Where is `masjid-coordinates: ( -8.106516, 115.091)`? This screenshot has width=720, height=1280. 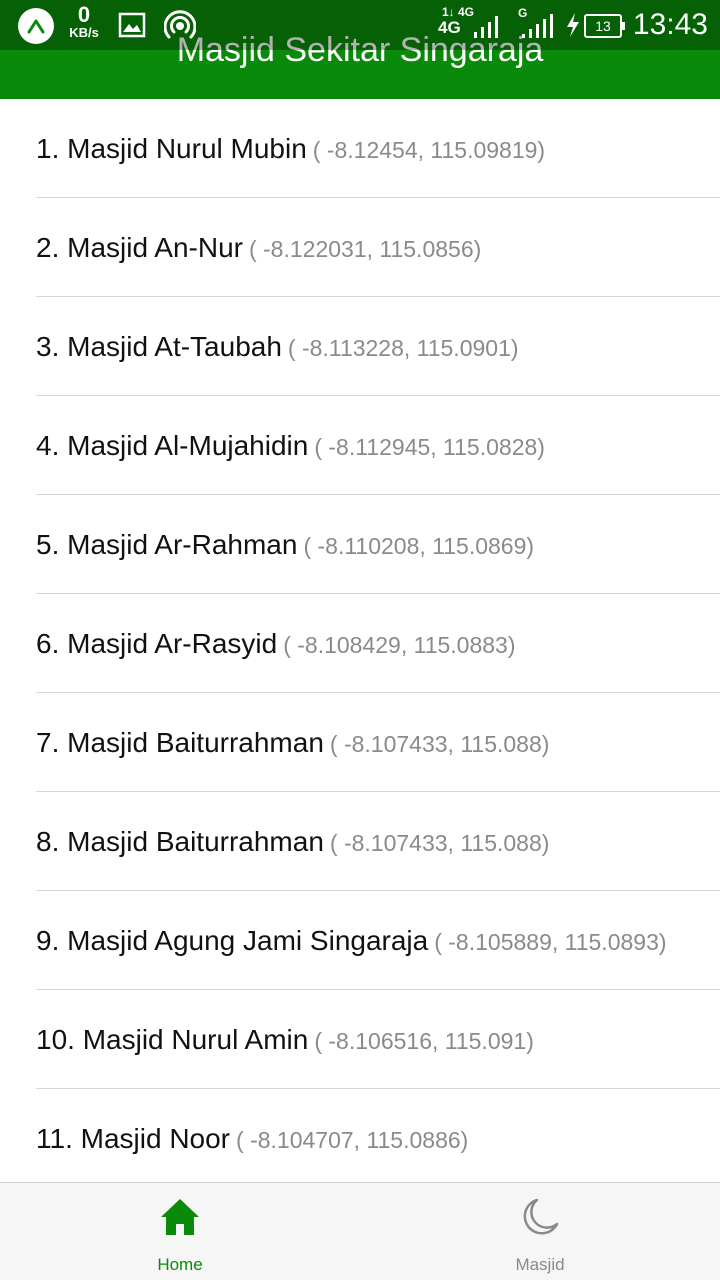
masjid-coordinates: ( -8.106516, 115.091) is located at coordinates (424, 1041).